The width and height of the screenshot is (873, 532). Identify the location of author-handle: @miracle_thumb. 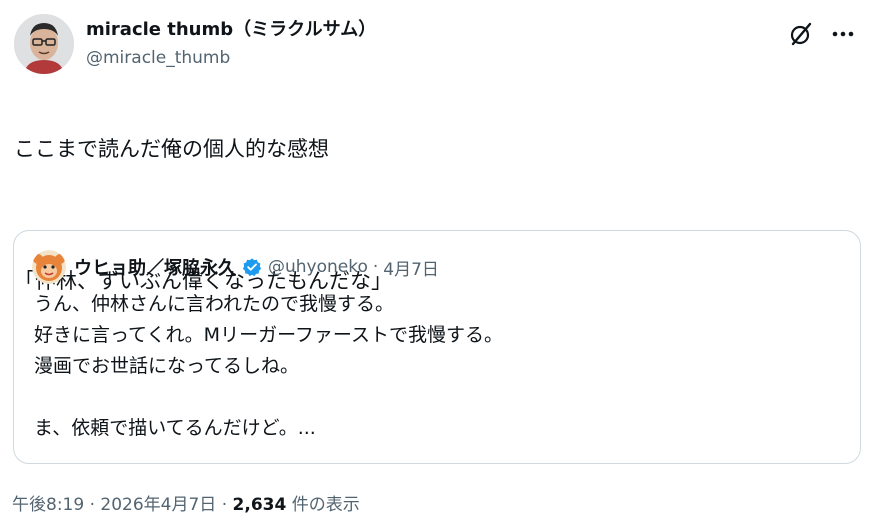
(231, 58).